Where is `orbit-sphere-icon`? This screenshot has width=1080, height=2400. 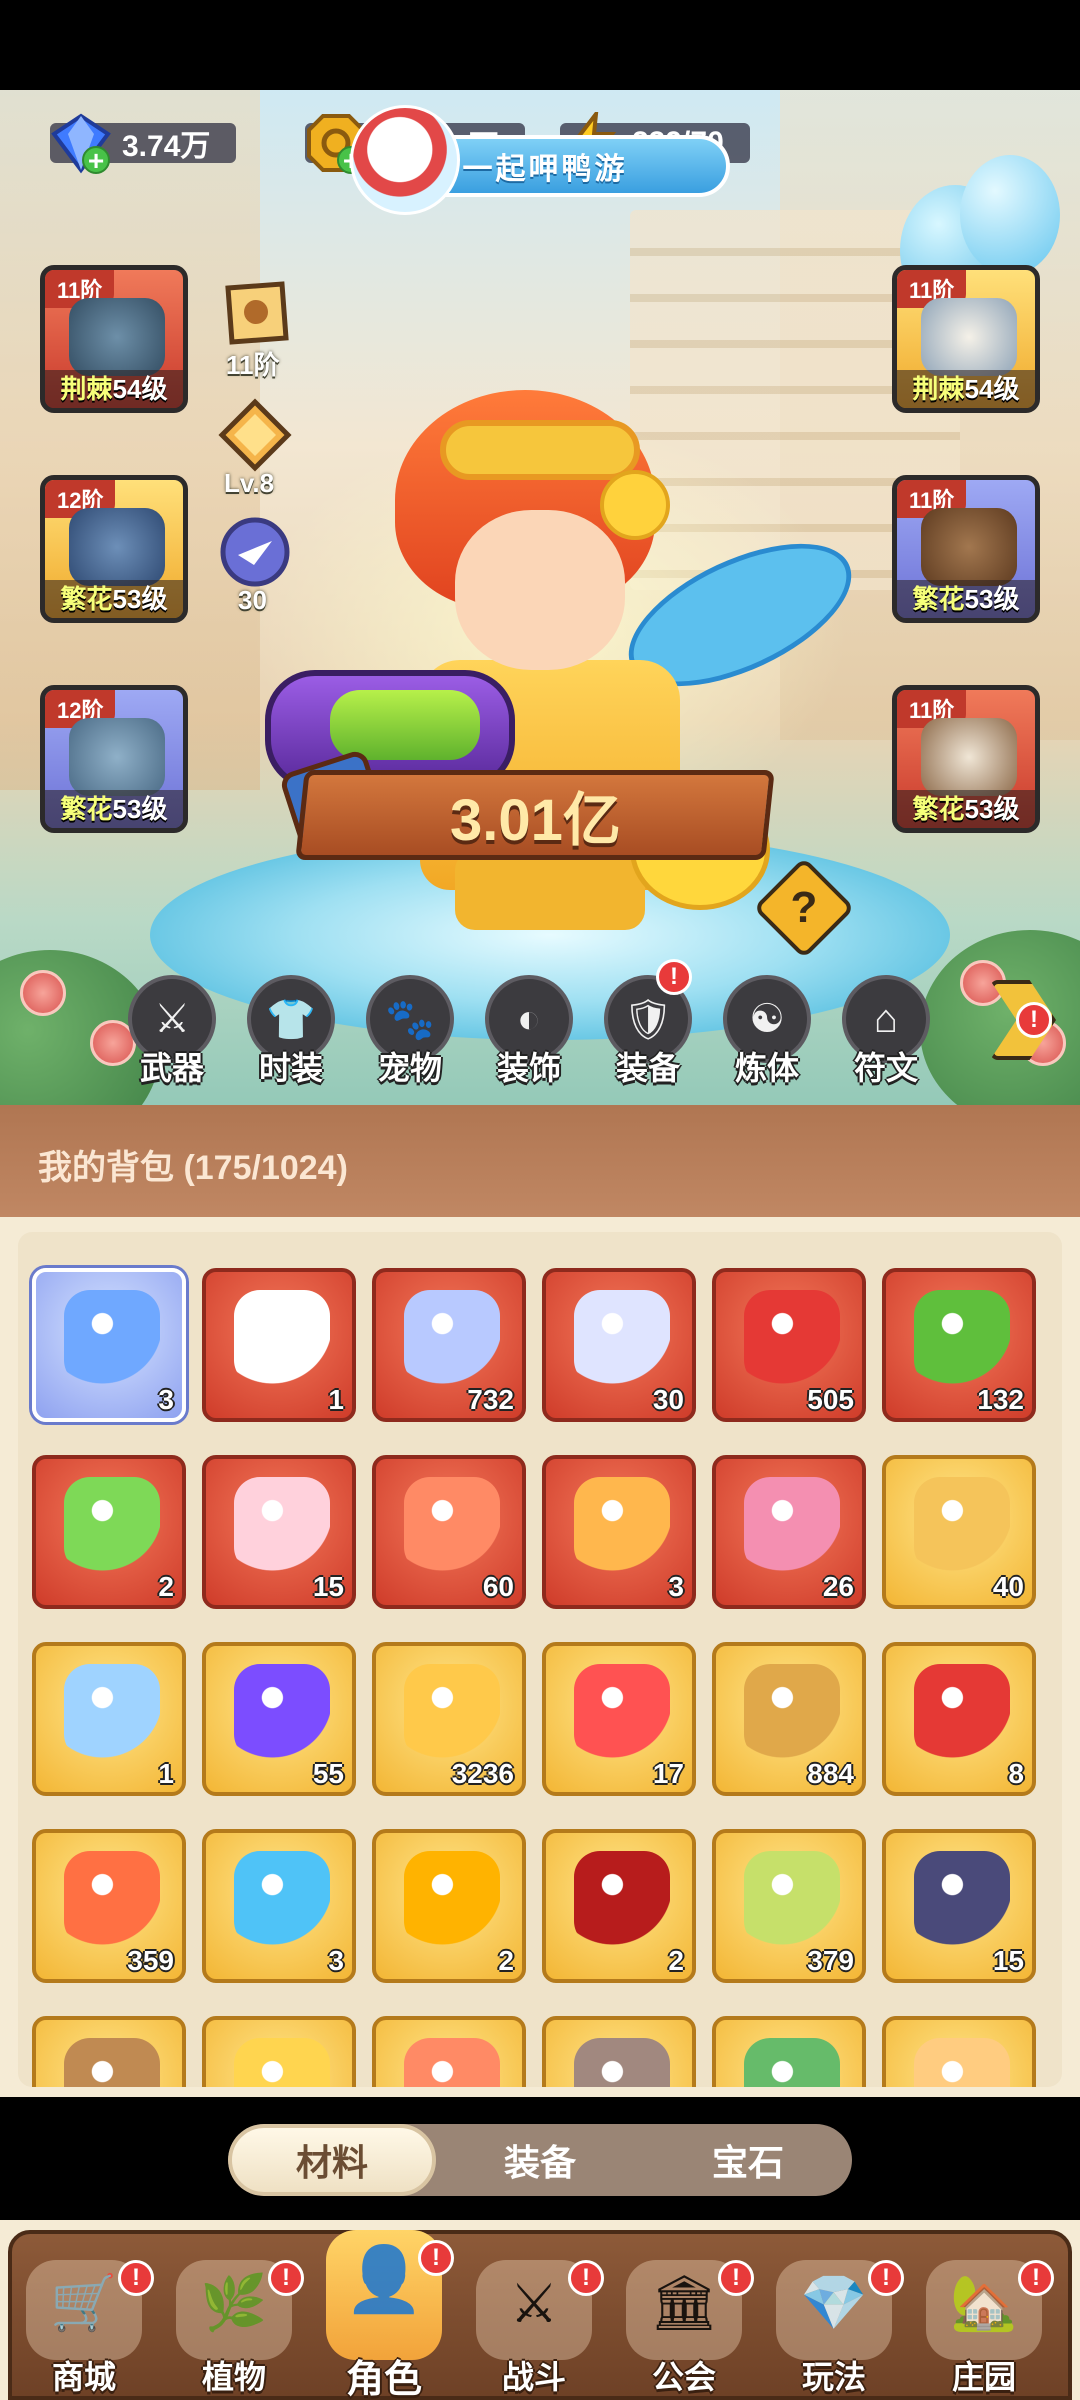
orbit-sphere-icon is located at coordinates (452, 1899).